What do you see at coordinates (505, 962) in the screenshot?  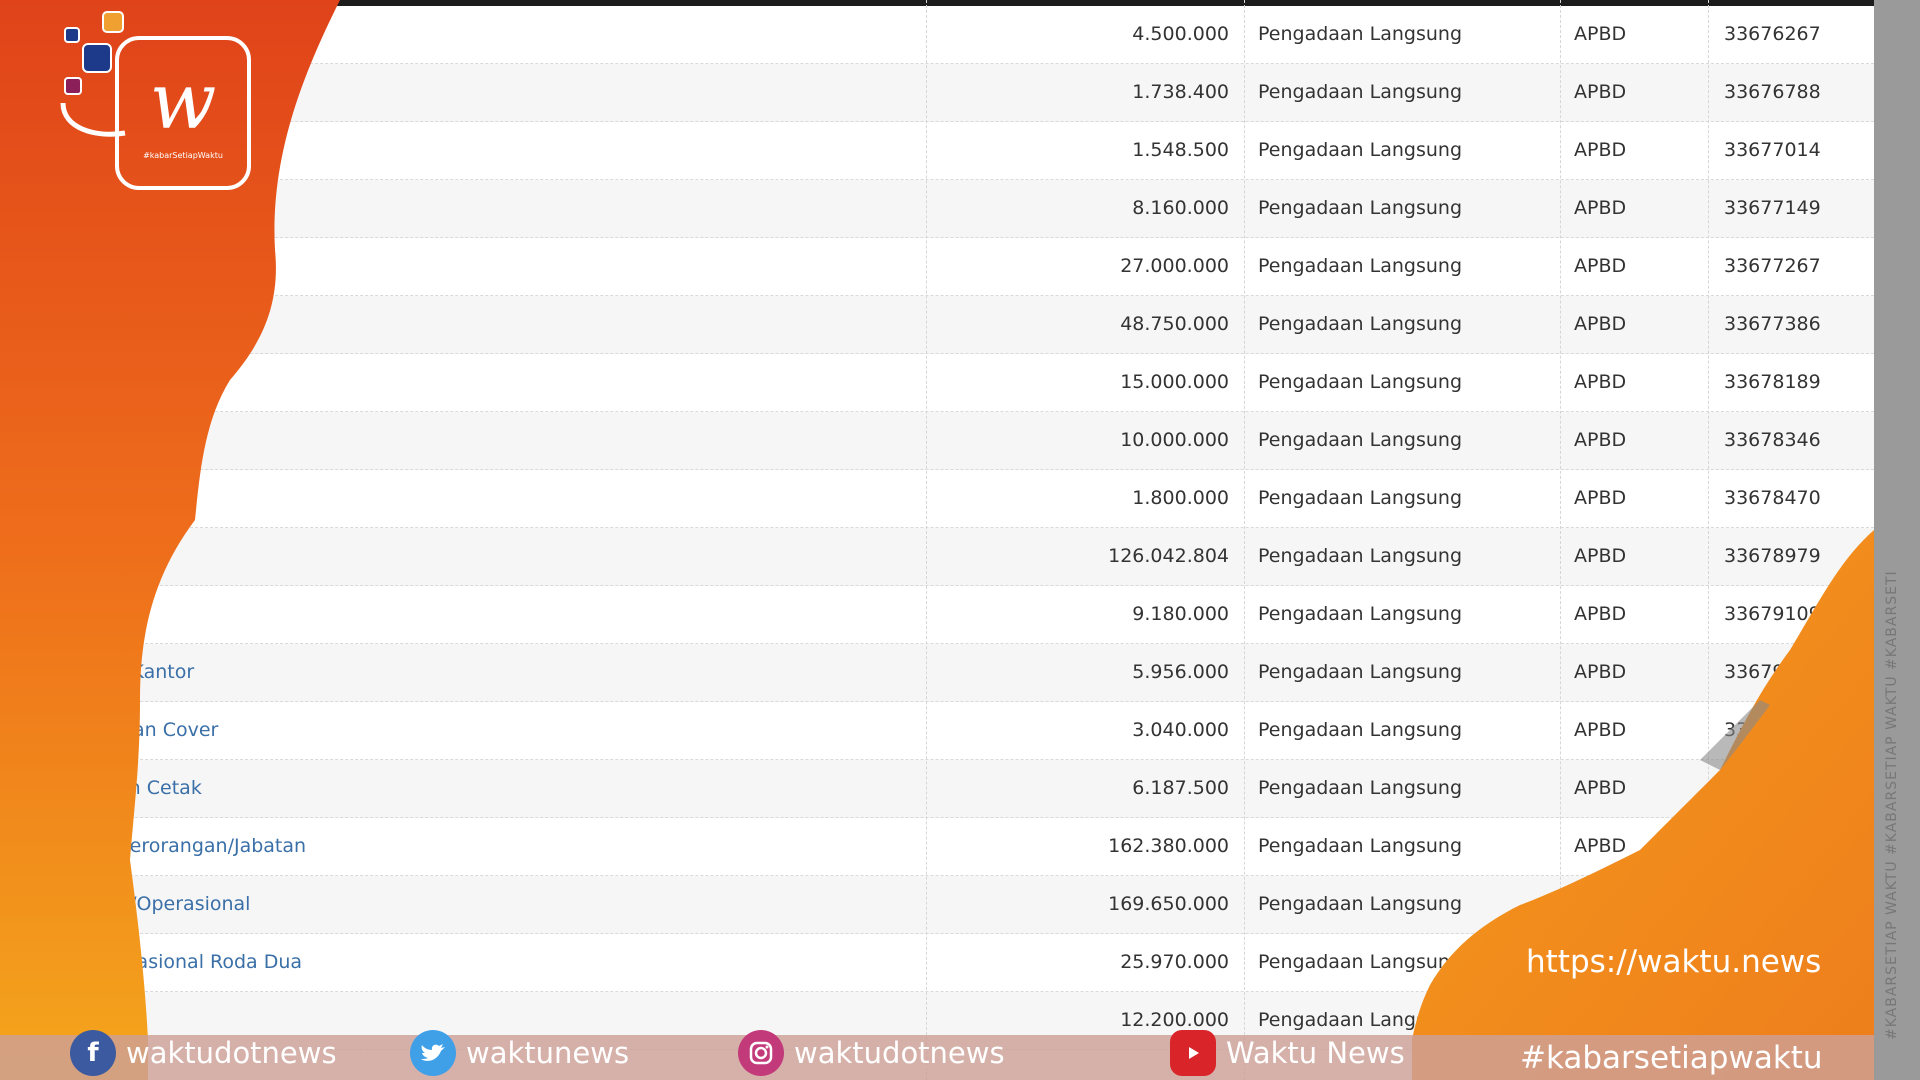 I see `package-name-link: perasional Roda Dua` at bounding box center [505, 962].